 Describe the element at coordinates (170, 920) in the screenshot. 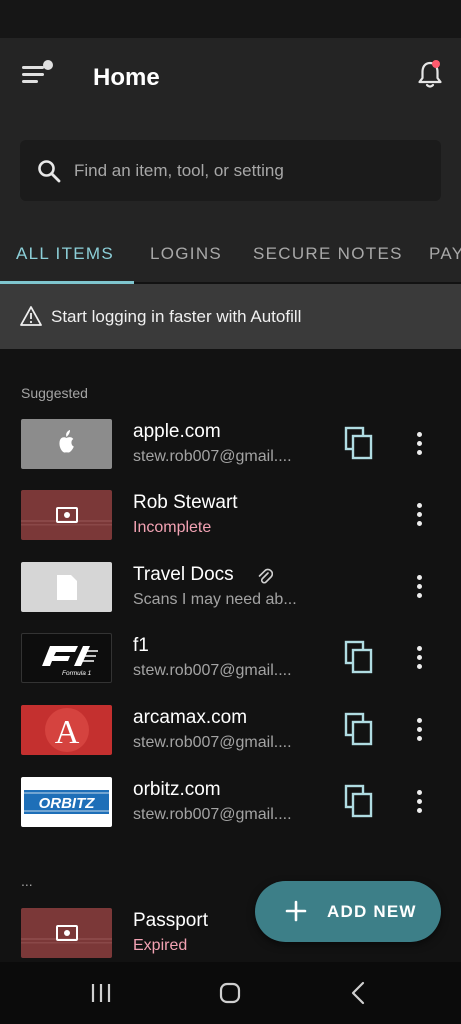

I see `item-title: Passport` at that location.